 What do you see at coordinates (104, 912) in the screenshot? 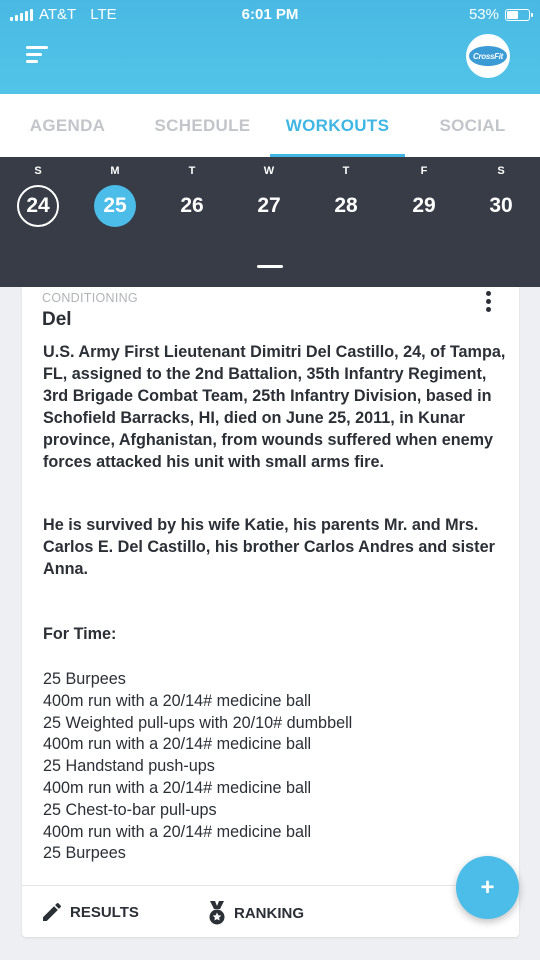
I see `results-label: RESULTS` at bounding box center [104, 912].